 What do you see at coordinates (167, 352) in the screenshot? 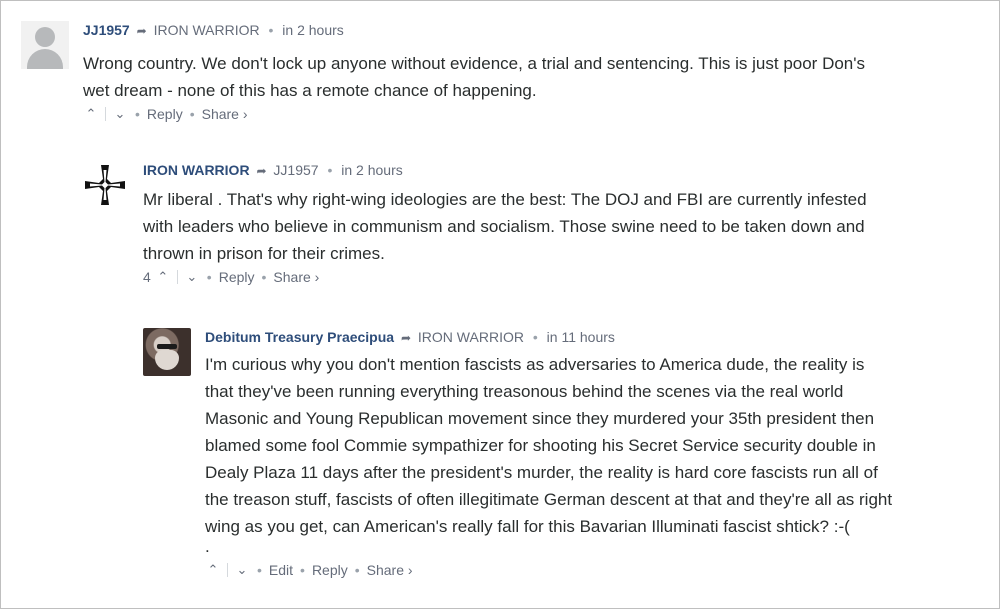
I see `user-photo-avatar` at bounding box center [167, 352].